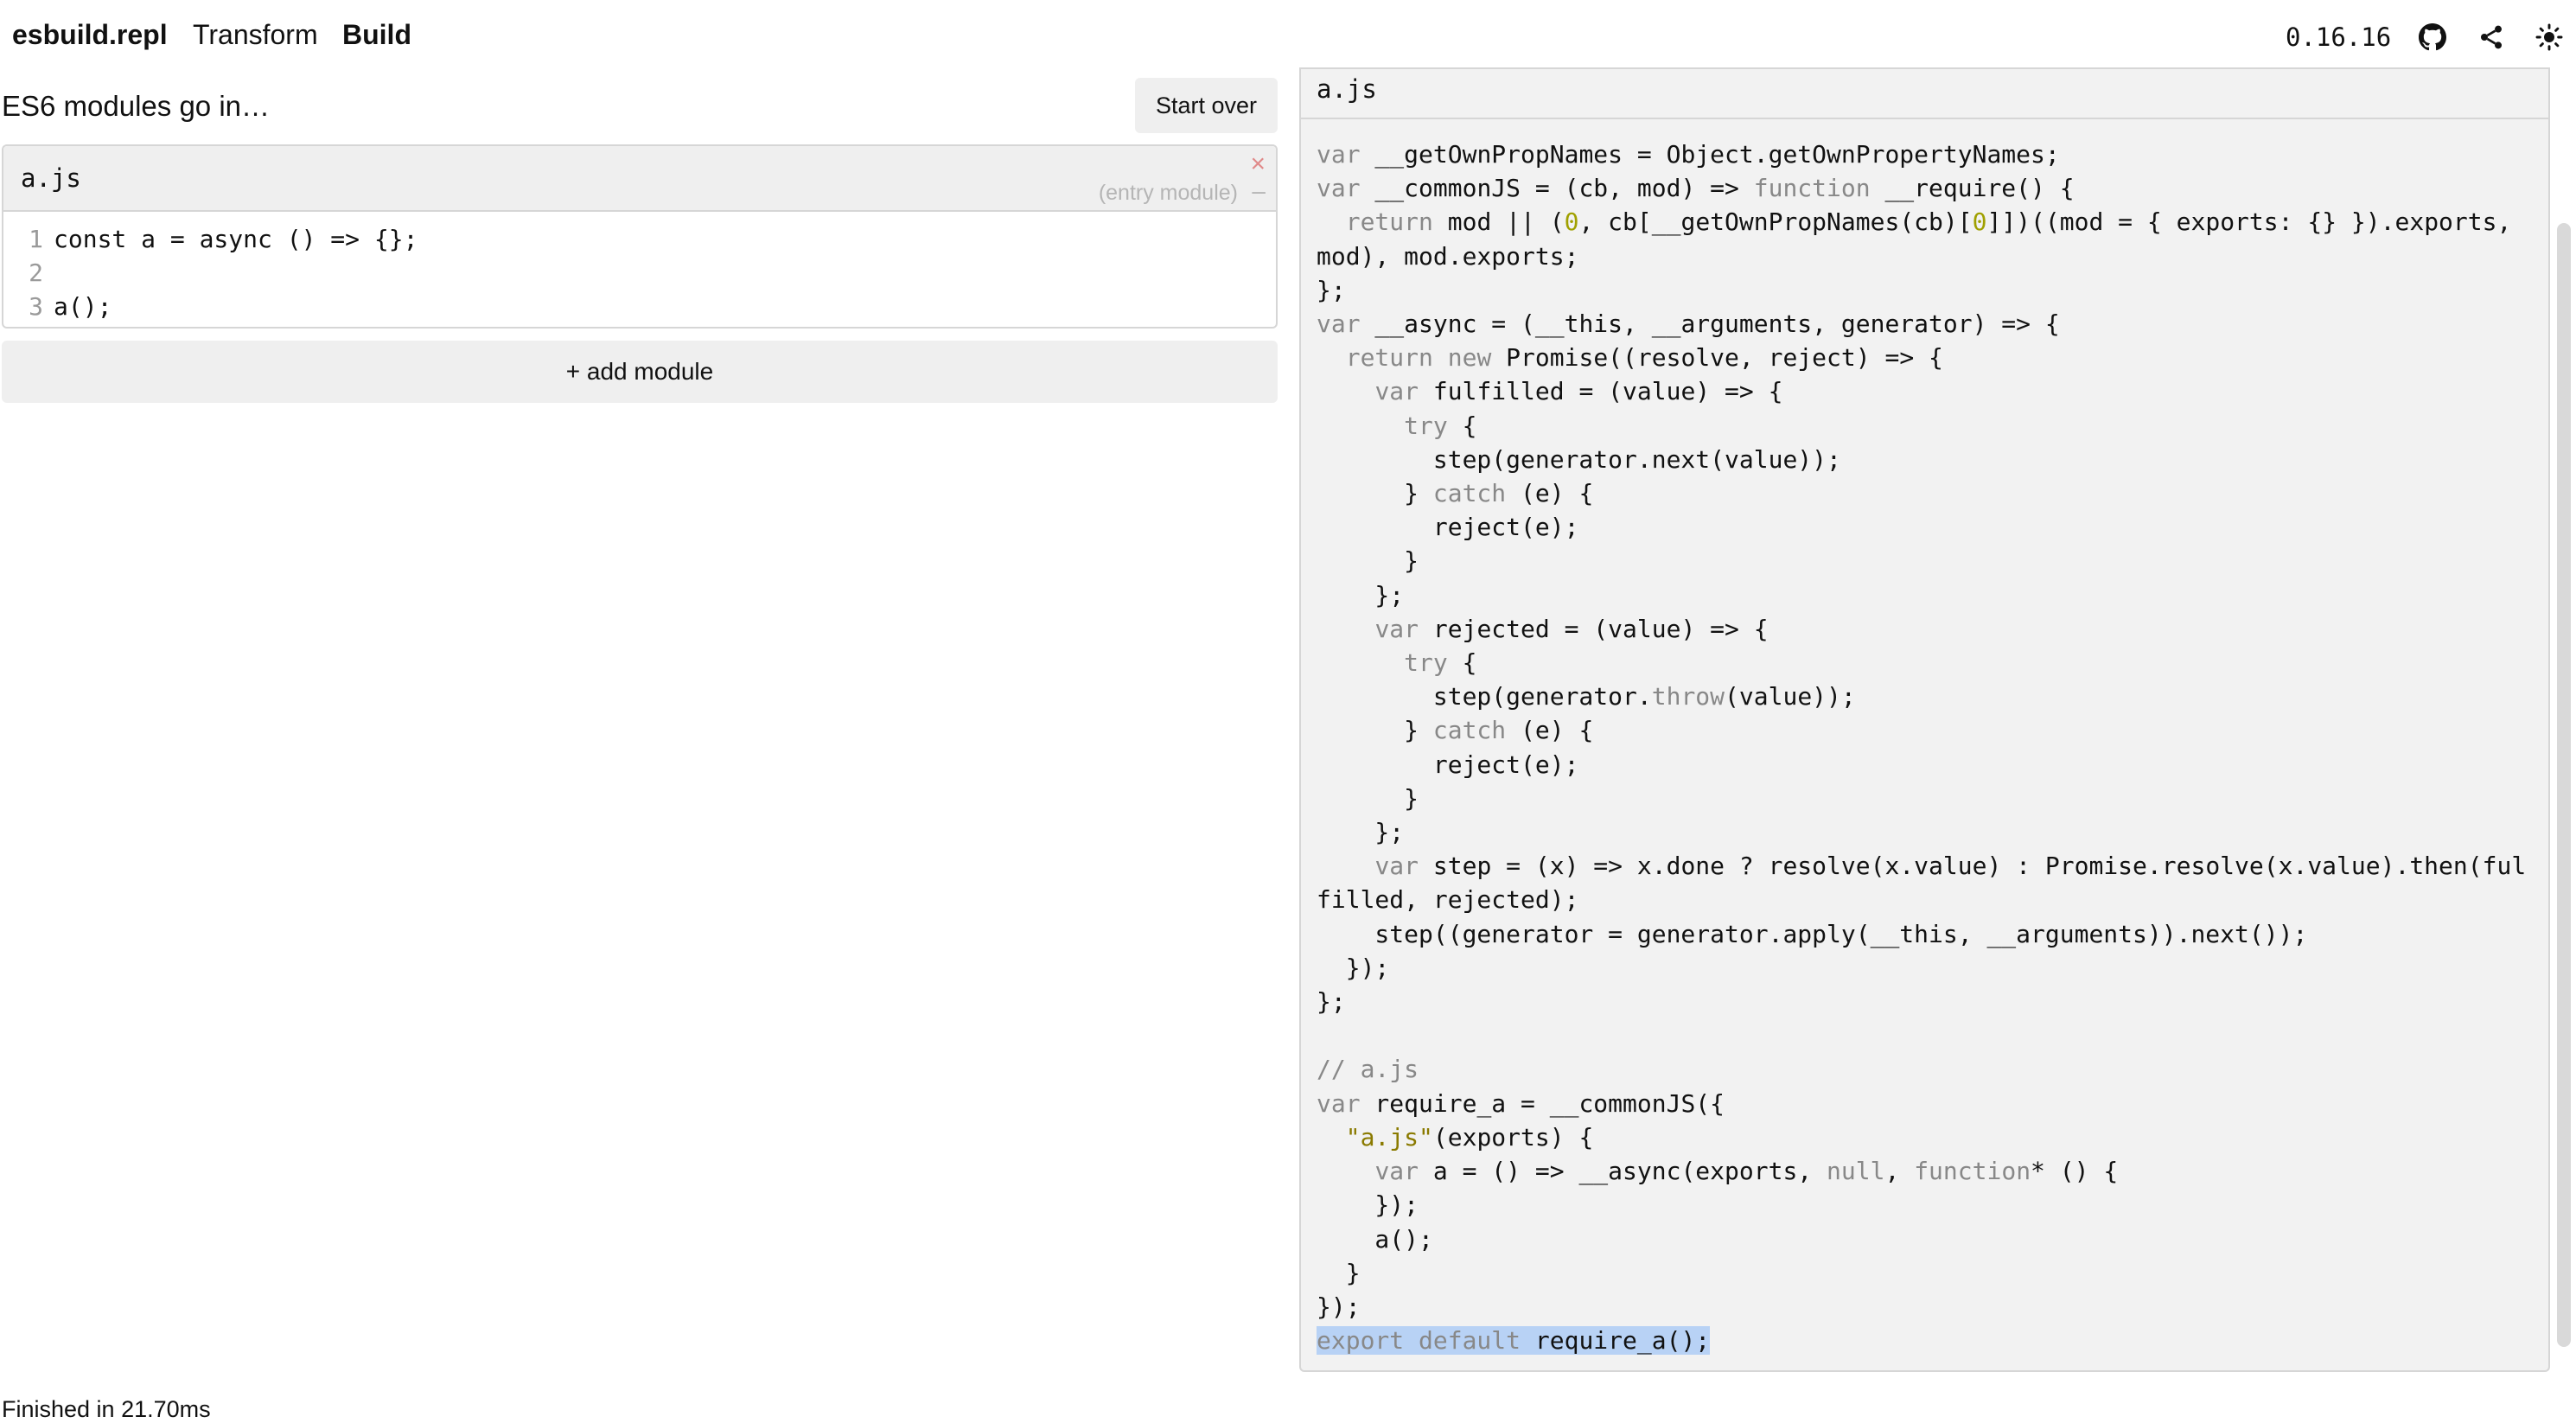 This screenshot has width=2576, height=1423. Describe the element at coordinates (106, 1409) in the screenshot. I see `build-status-text: Finished in 21.70ms` at that location.